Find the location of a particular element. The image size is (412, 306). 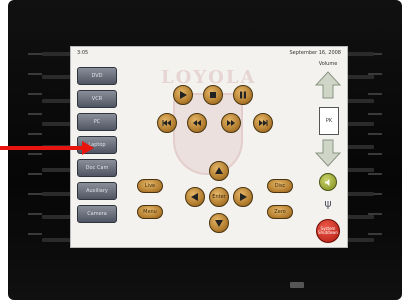

arrow-left-icon is located at coordinates (194, 197).